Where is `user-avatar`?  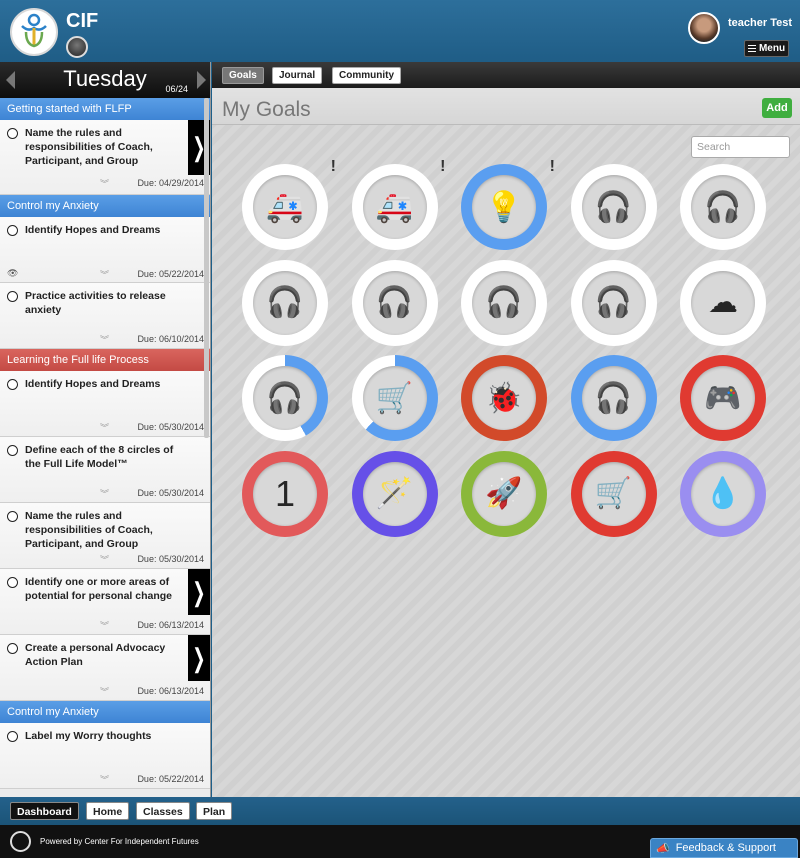
user-avatar is located at coordinates (704, 28).